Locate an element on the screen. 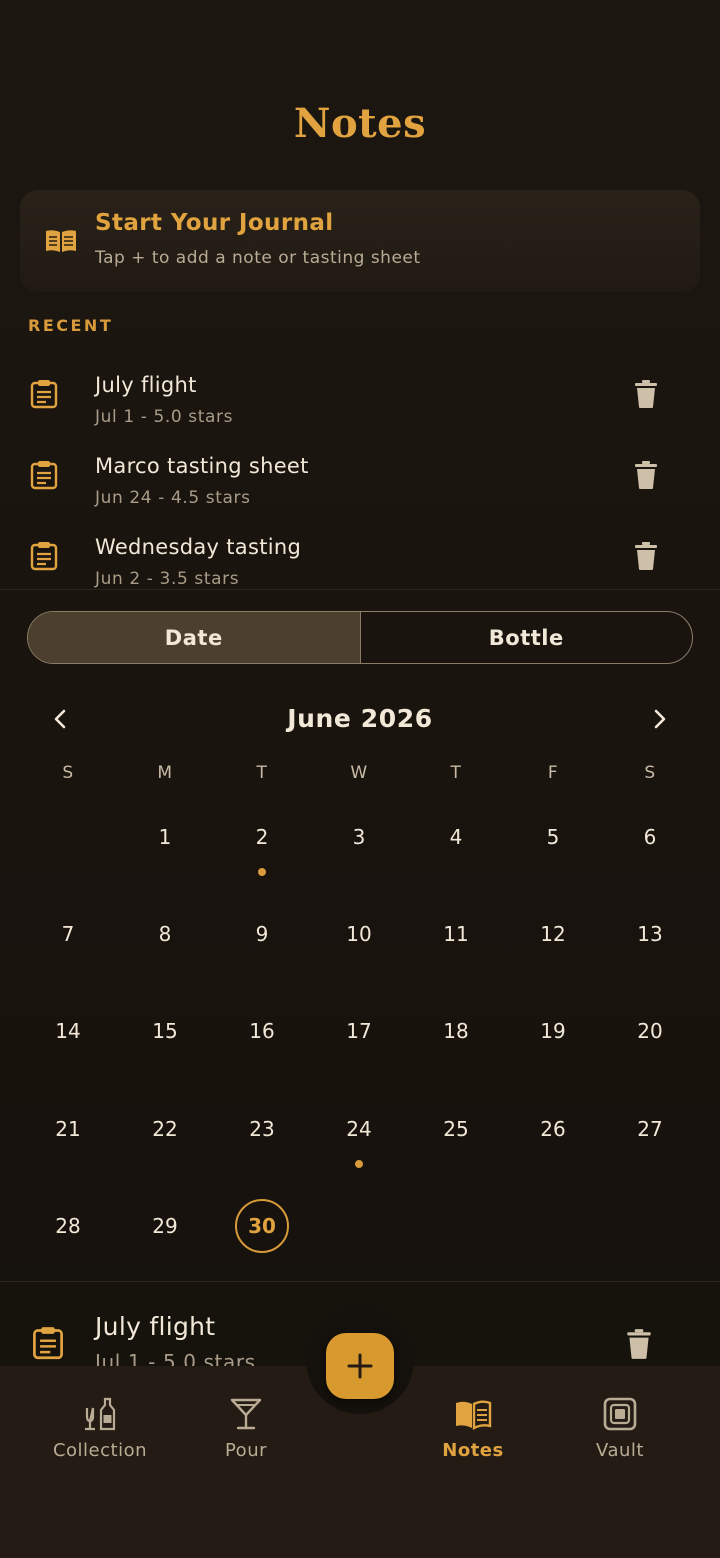  calendar-day: 19 is located at coordinates (553, 1031).